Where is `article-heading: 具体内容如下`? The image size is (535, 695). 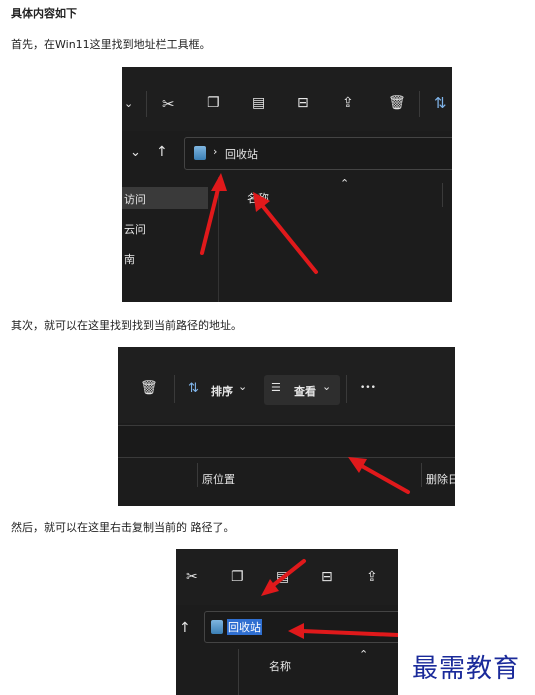
article-heading: 具体内容如下 is located at coordinates (44, 13).